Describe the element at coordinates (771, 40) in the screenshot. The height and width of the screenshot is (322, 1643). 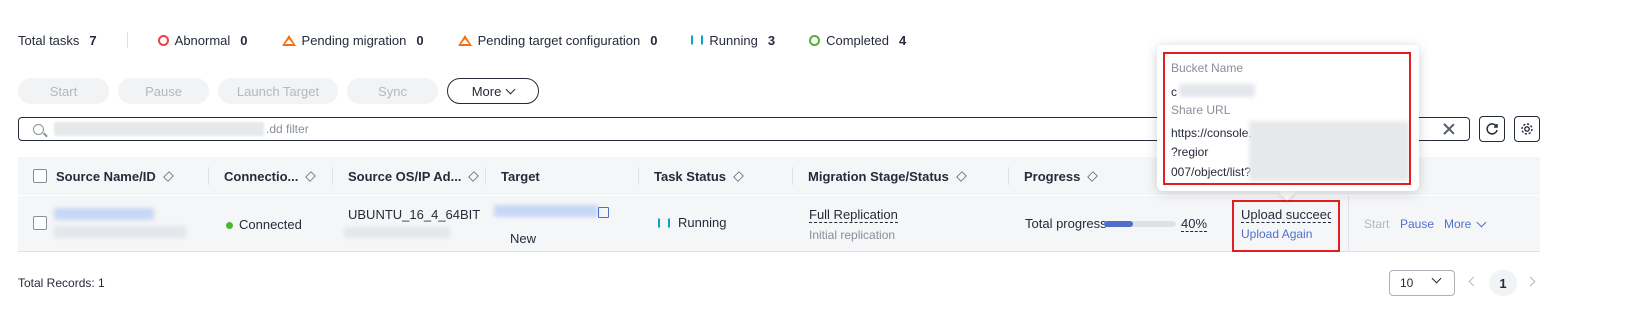
I see `status-running-count: 3` at that location.